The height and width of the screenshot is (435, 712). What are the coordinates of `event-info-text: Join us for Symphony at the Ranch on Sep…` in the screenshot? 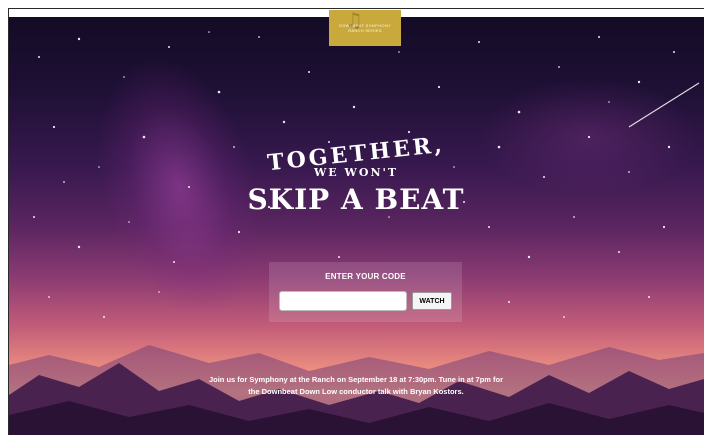 It's located at (356, 385).